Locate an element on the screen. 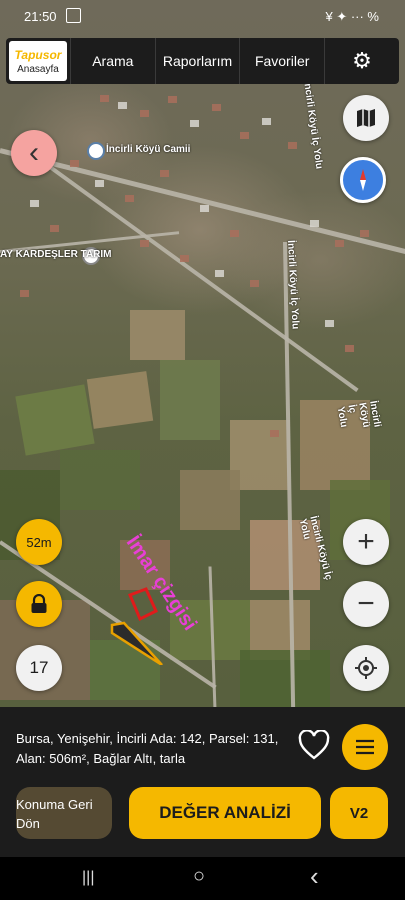 This screenshot has width=405, height=900. company-label: AY KARDEŞLER TARIM is located at coordinates (56, 254).